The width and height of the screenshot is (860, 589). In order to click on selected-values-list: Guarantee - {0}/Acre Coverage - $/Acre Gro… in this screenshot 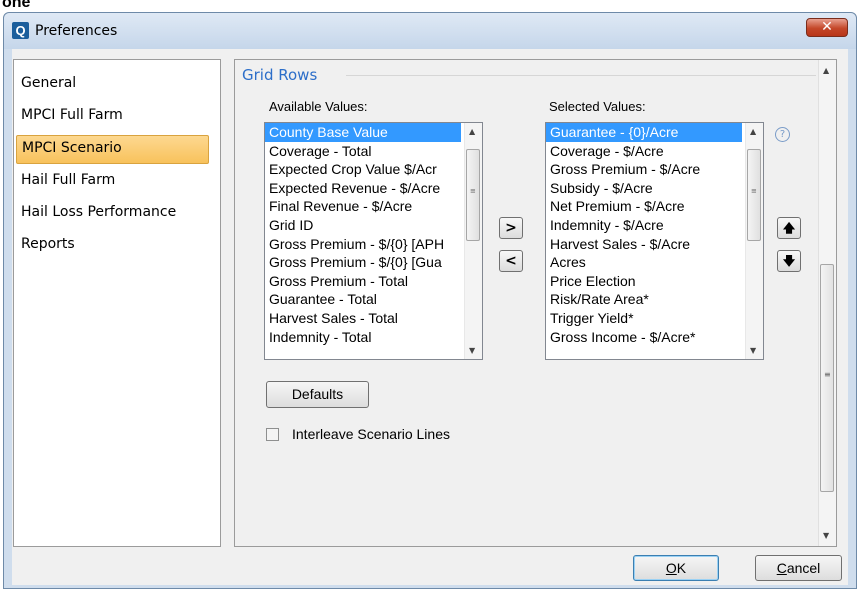, I will do `click(654, 241)`.